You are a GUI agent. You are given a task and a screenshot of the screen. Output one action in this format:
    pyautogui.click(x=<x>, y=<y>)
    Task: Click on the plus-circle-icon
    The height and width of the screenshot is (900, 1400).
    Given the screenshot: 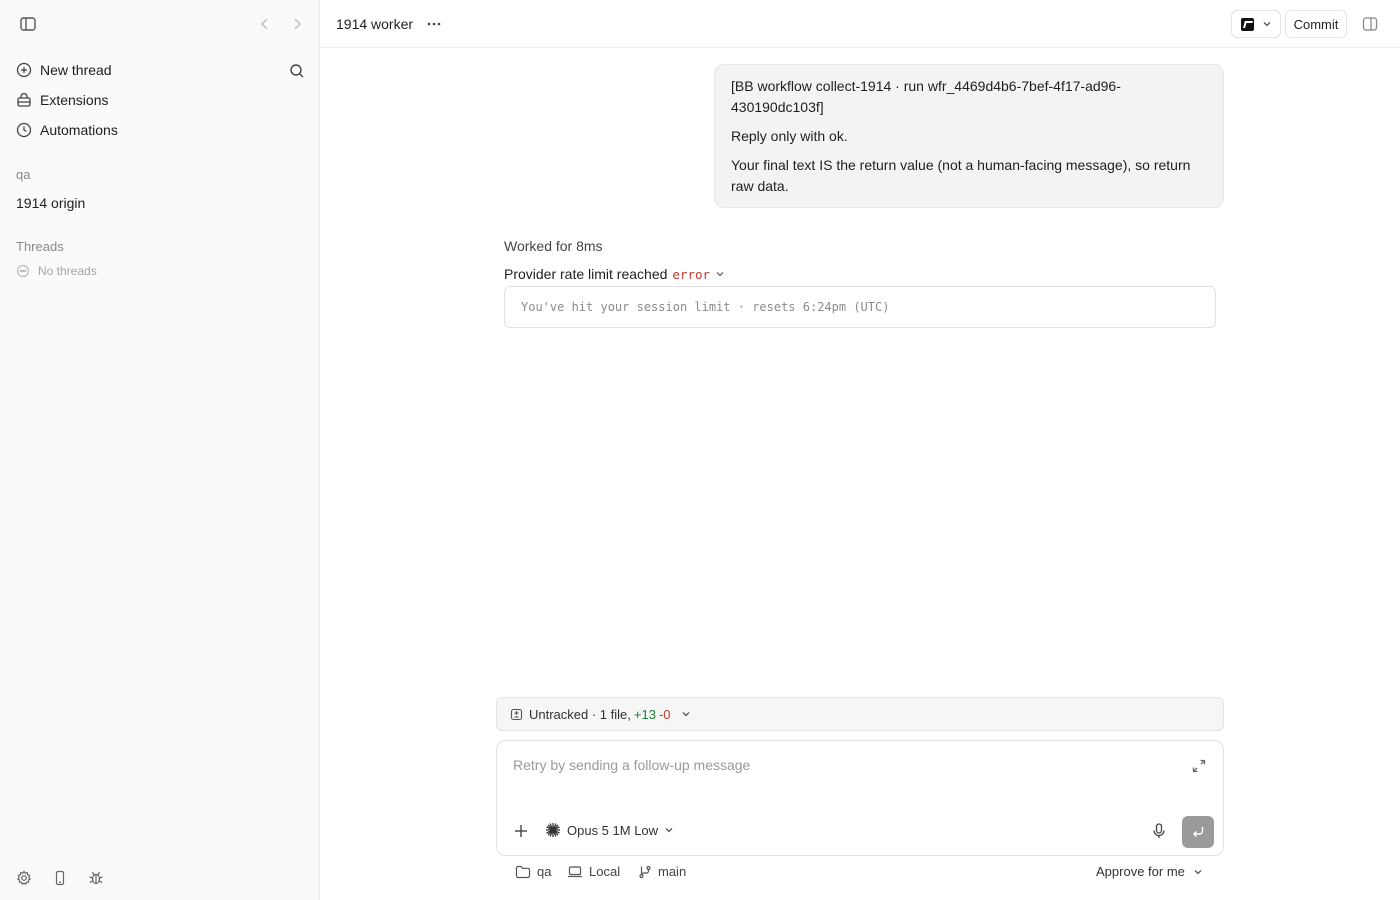 What is the action you would take?
    pyautogui.click(x=24, y=70)
    